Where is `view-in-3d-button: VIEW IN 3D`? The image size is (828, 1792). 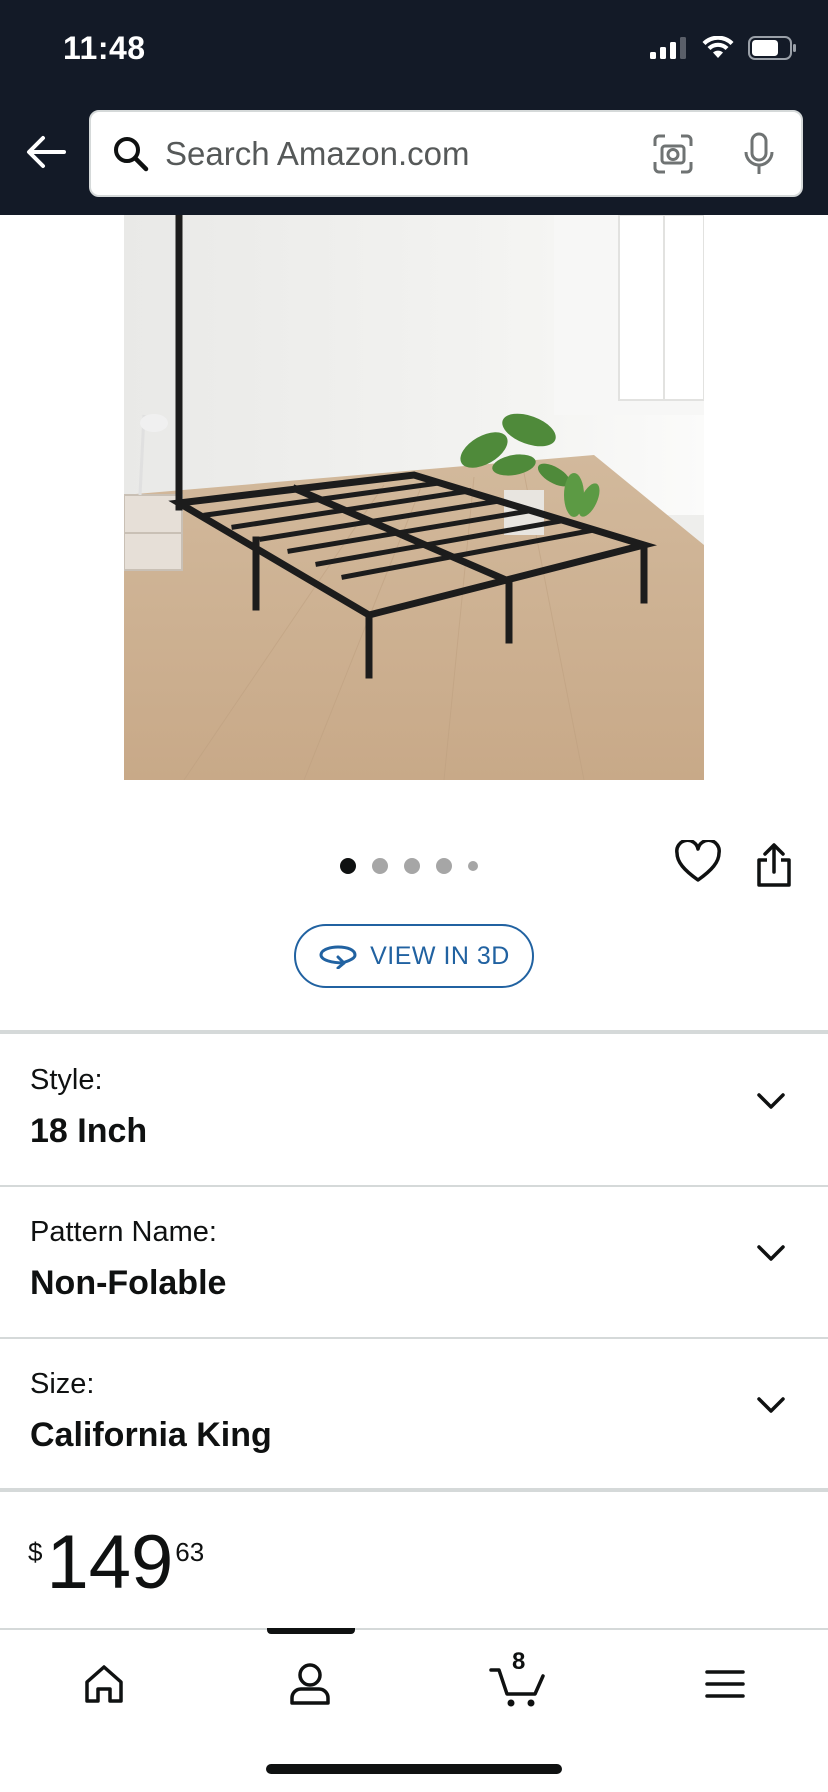 view-in-3d-button: VIEW IN 3D is located at coordinates (414, 956).